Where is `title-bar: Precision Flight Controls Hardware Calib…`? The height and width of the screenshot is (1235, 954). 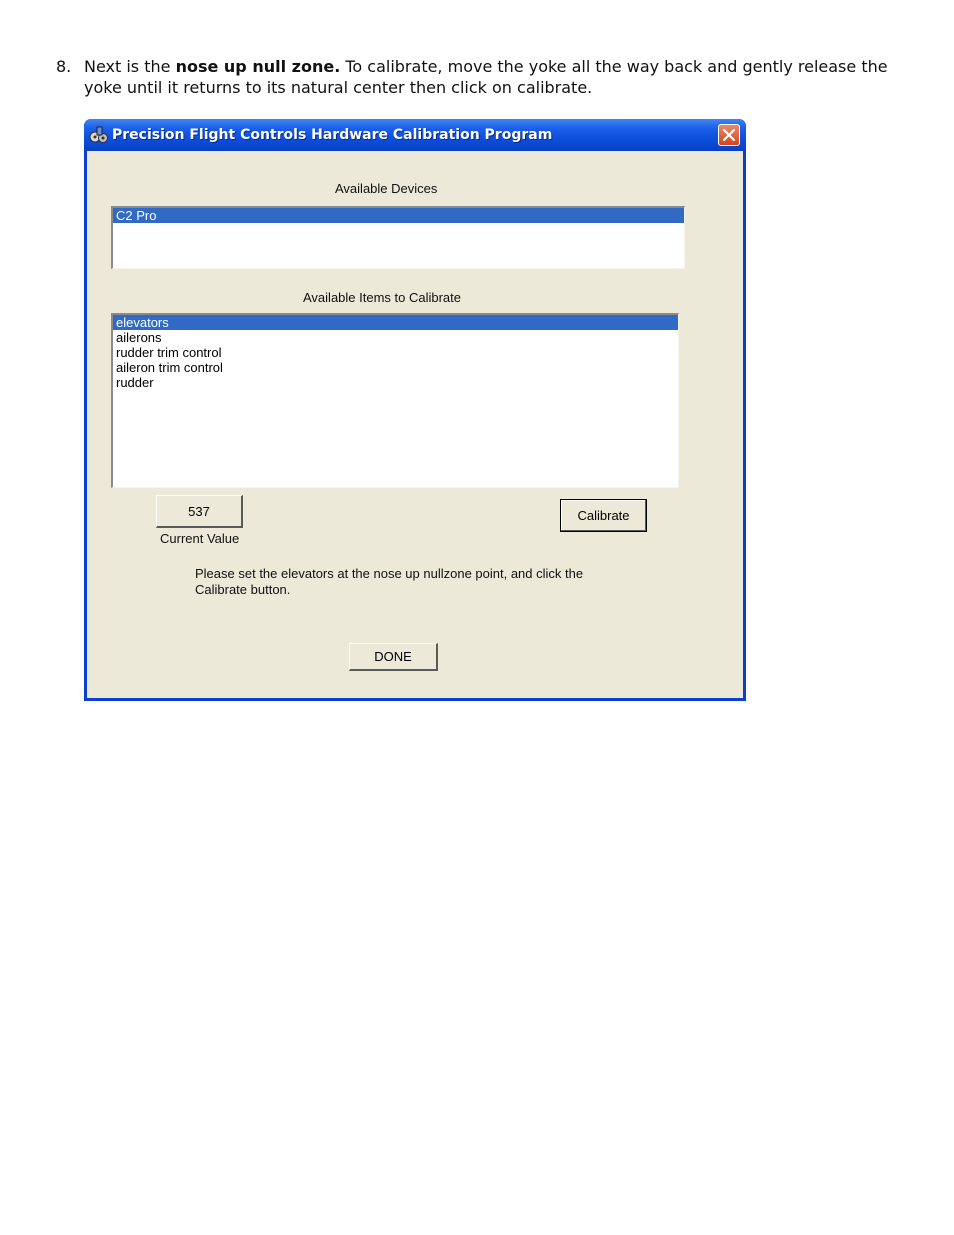 title-bar: Precision Flight Controls Hardware Calib… is located at coordinates (415, 135).